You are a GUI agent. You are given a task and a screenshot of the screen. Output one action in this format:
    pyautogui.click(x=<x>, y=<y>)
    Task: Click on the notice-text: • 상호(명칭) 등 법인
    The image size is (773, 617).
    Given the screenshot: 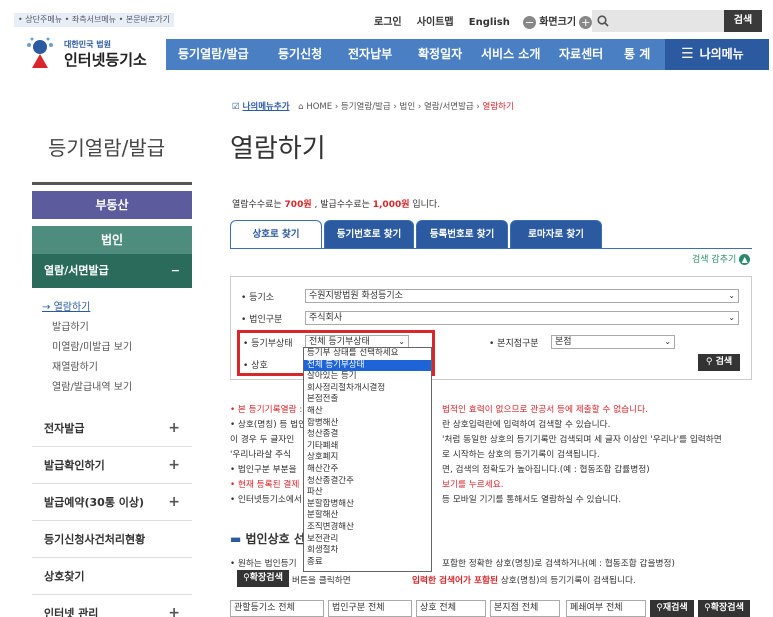 What is the action you would take?
    pyautogui.click(x=268, y=425)
    